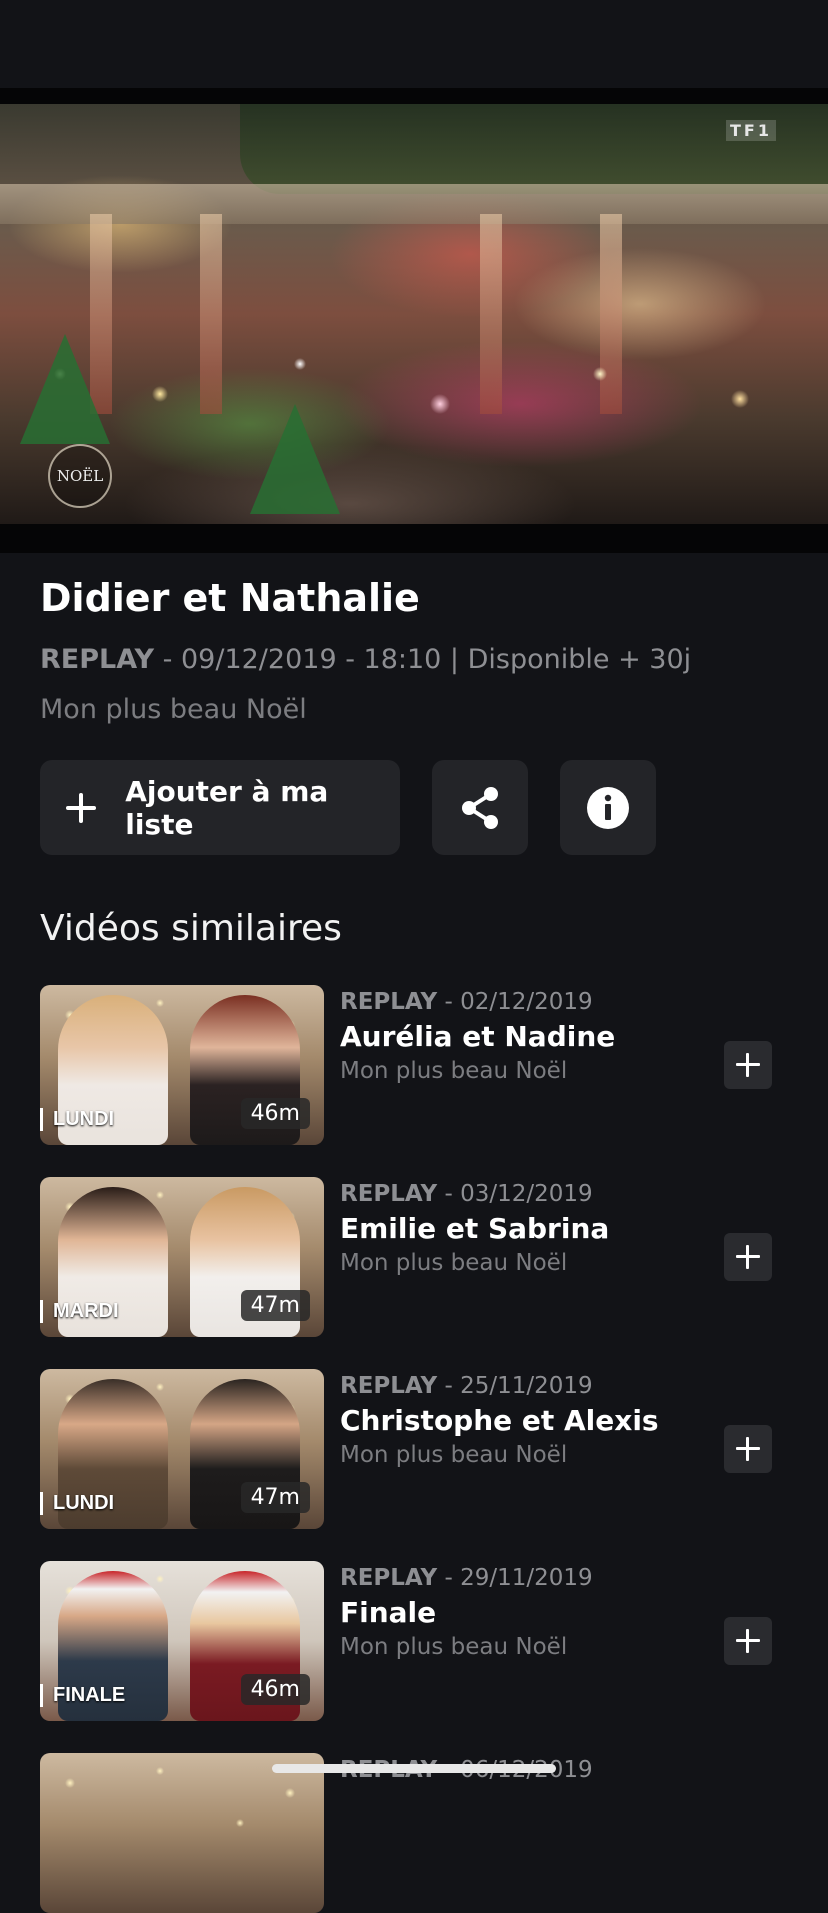 Image resolution: width=828 pixels, height=1913 pixels. Describe the element at coordinates (227, 807) in the screenshot. I see `add-to-list-label: Ajouter à ma liste` at that location.